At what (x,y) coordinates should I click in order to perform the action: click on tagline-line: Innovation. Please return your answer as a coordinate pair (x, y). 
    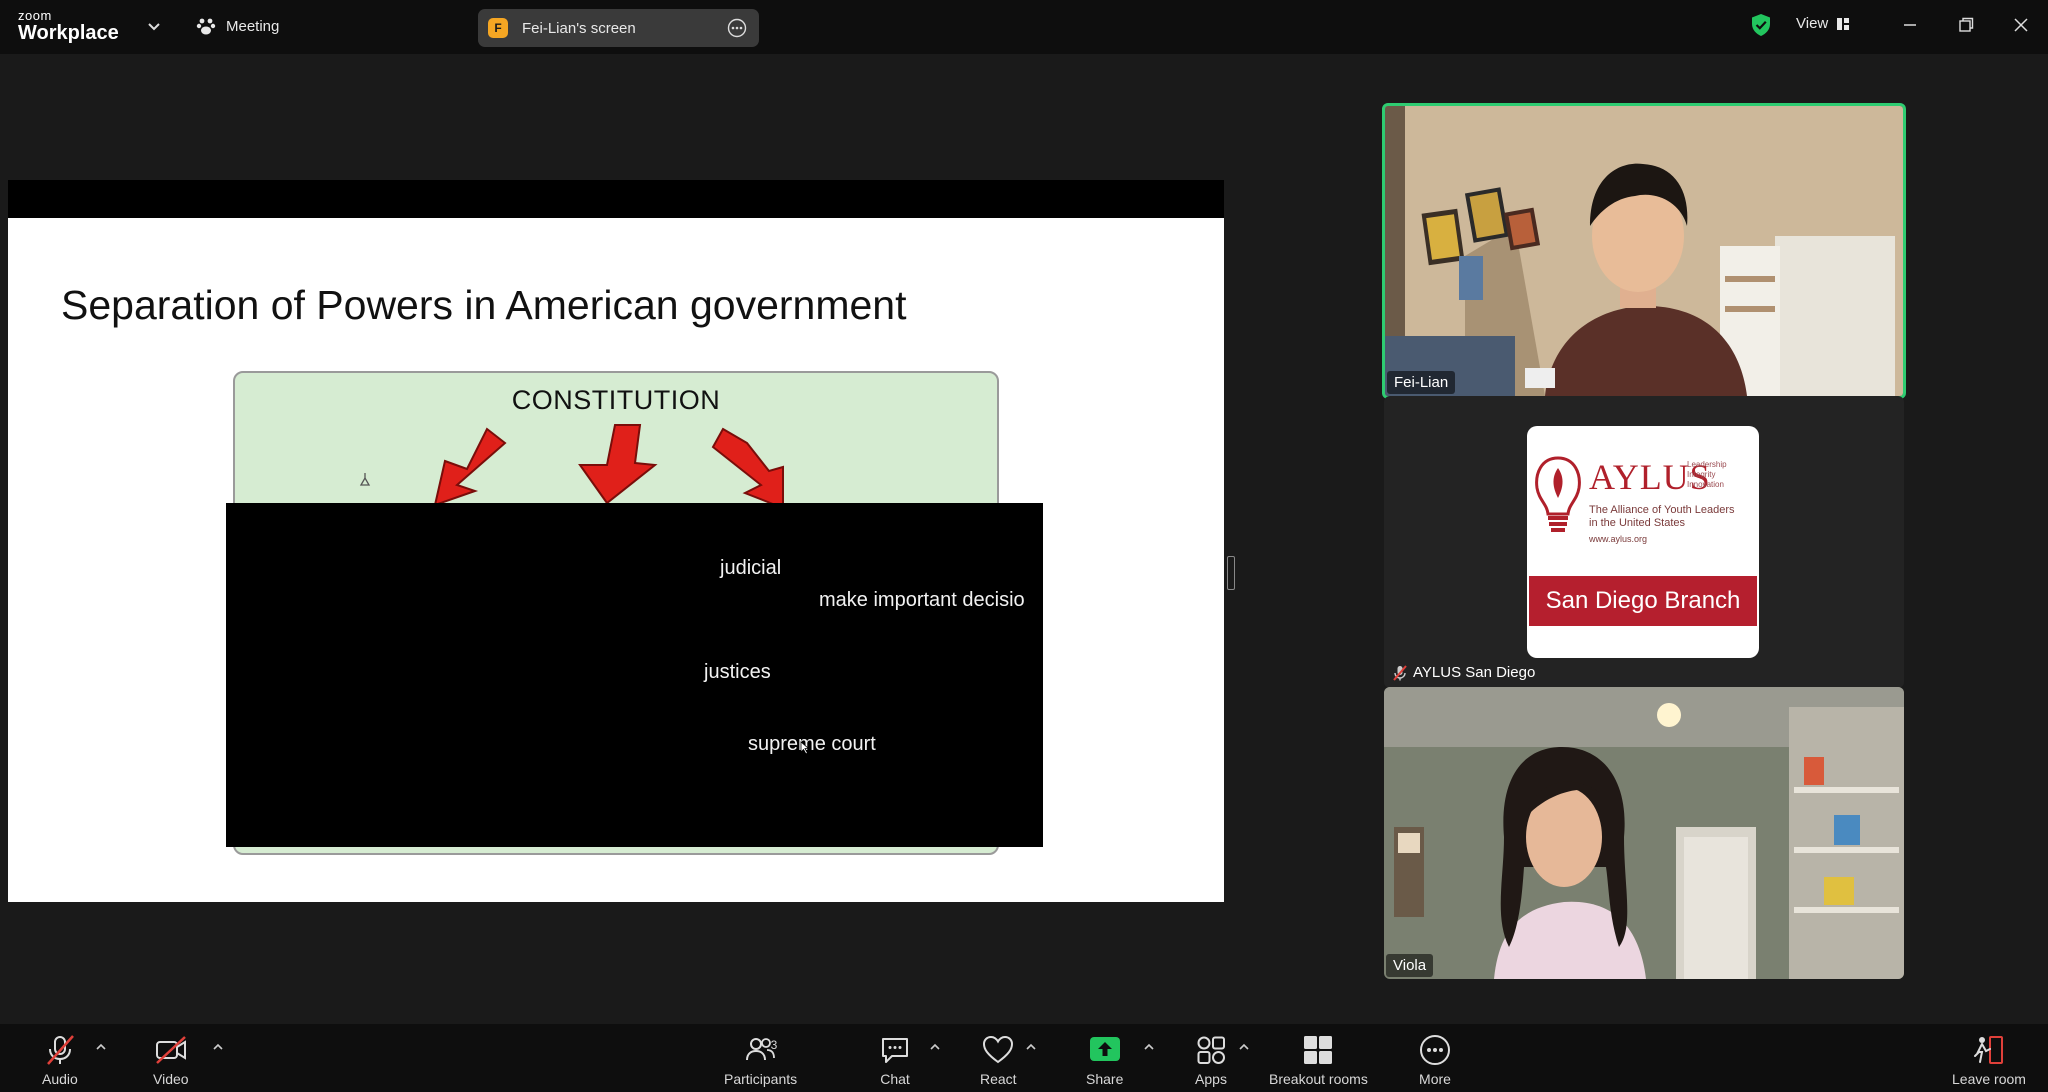
    Looking at the image, I should click on (1705, 484).